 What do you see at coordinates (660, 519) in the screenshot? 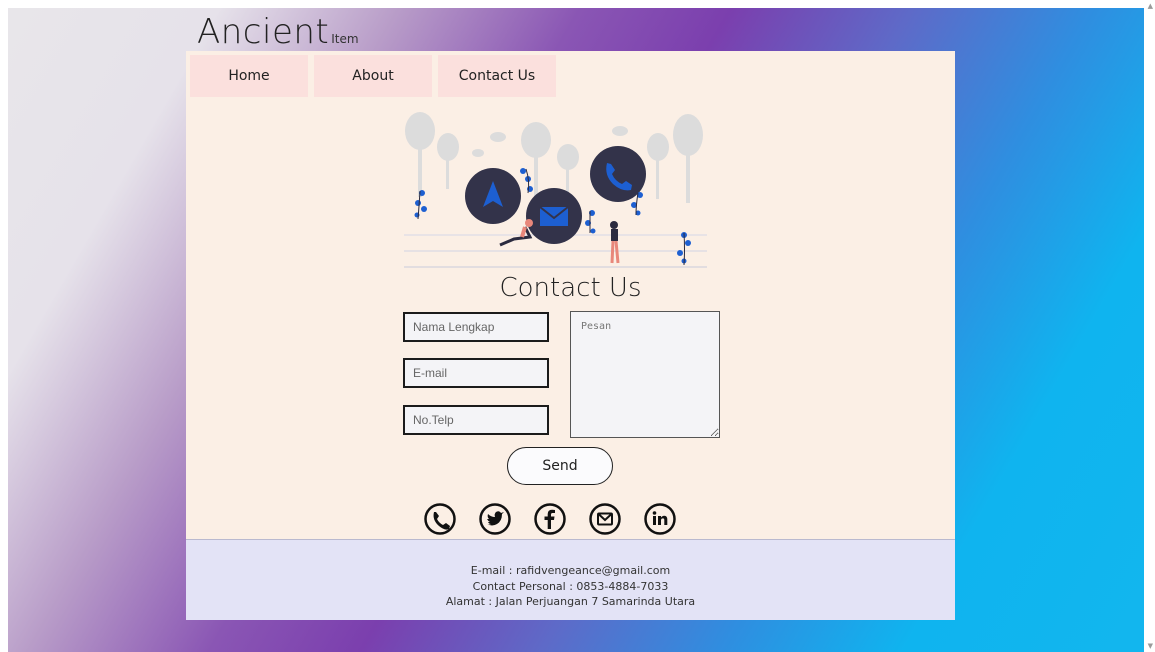
I see `linkedin-icon` at bounding box center [660, 519].